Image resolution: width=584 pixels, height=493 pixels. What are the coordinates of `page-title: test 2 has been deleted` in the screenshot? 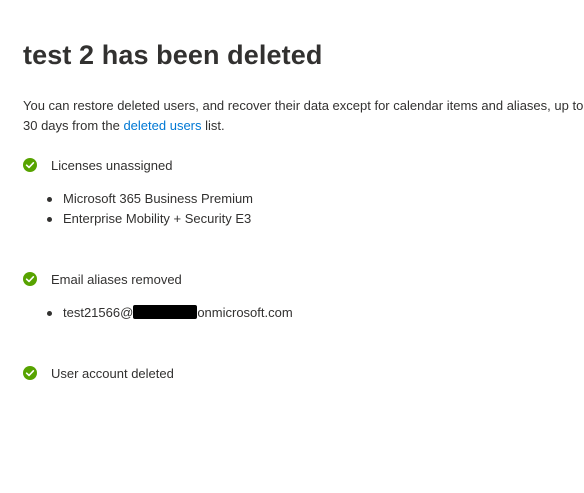 It's located at (173, 55).